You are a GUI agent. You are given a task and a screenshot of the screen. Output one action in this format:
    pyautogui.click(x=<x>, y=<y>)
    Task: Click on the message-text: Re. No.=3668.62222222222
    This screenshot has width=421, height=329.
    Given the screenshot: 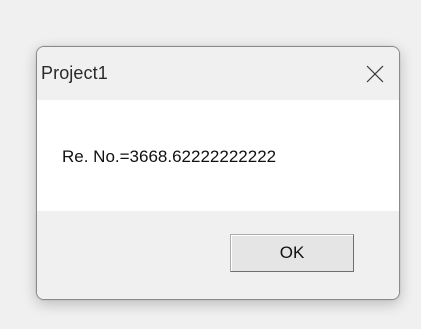 What is the action you would take?
    pyautogui.click(x=169, y=156)
    